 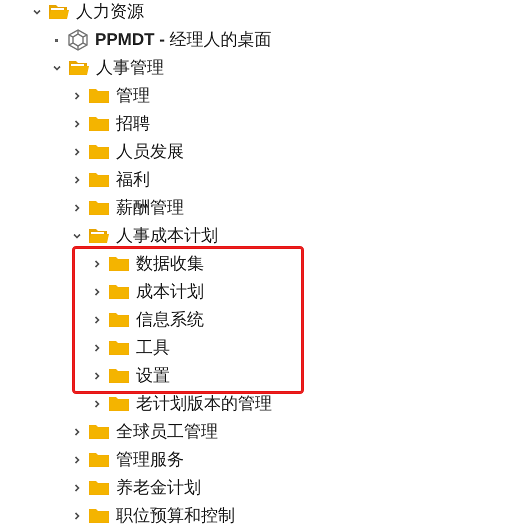 I want to click on tree-item: 信息系统, so click(x=170, y=320).